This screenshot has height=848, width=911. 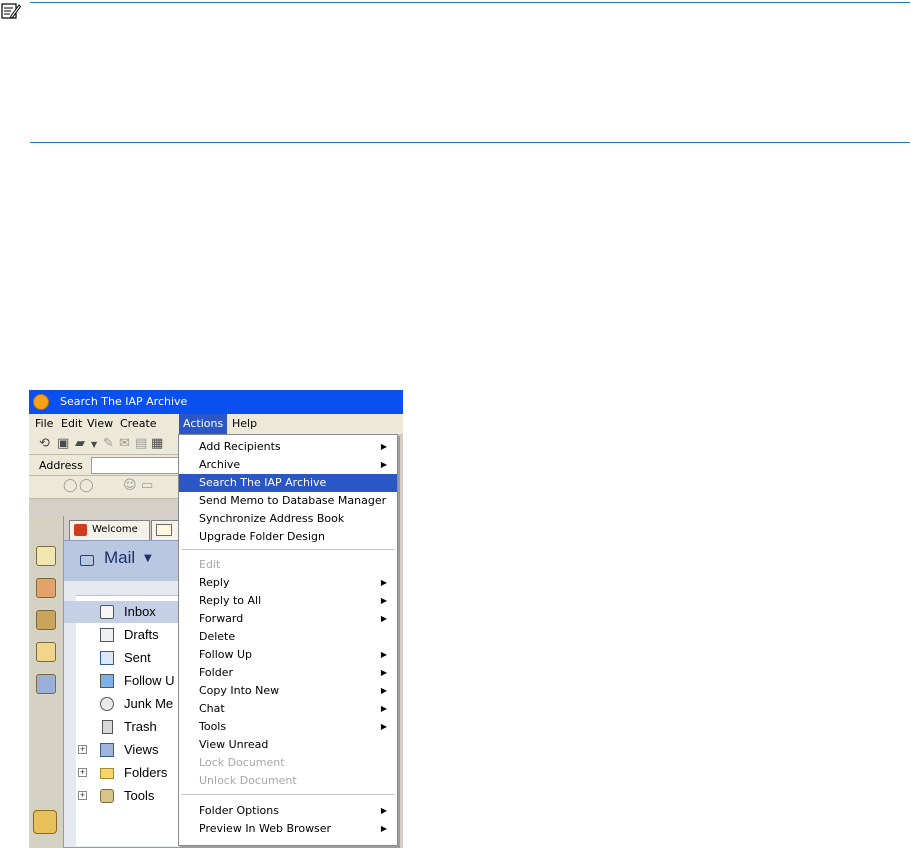 I want to click on nav-trash-label: Trash, so click(x=140, y=726).